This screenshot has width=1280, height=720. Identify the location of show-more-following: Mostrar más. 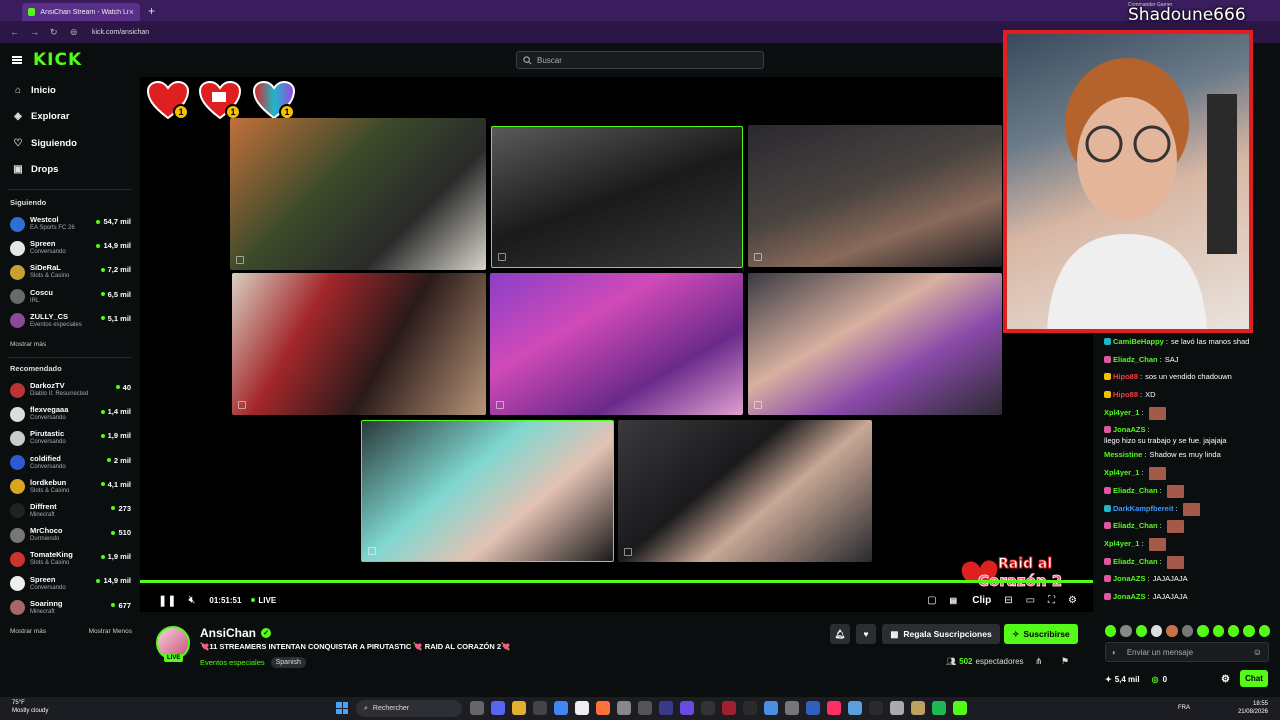
(70, 345).